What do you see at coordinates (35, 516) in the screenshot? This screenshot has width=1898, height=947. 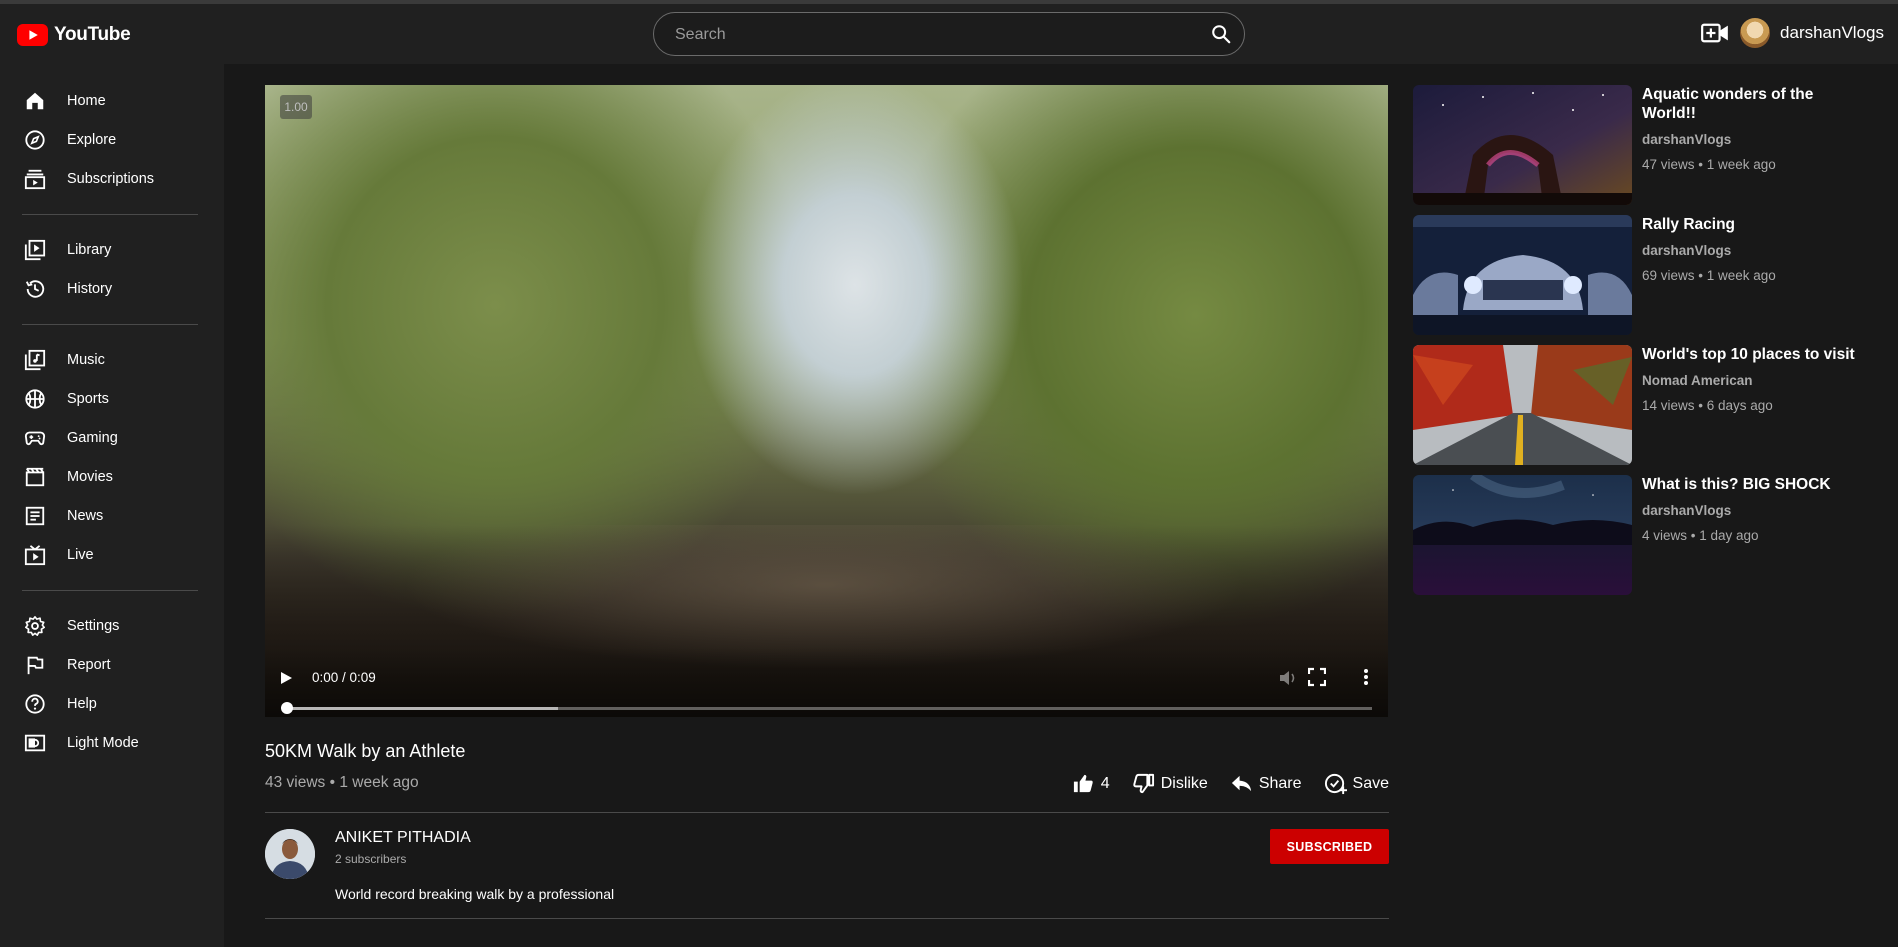 I see `news-icon` at bounding box center [35, 516].